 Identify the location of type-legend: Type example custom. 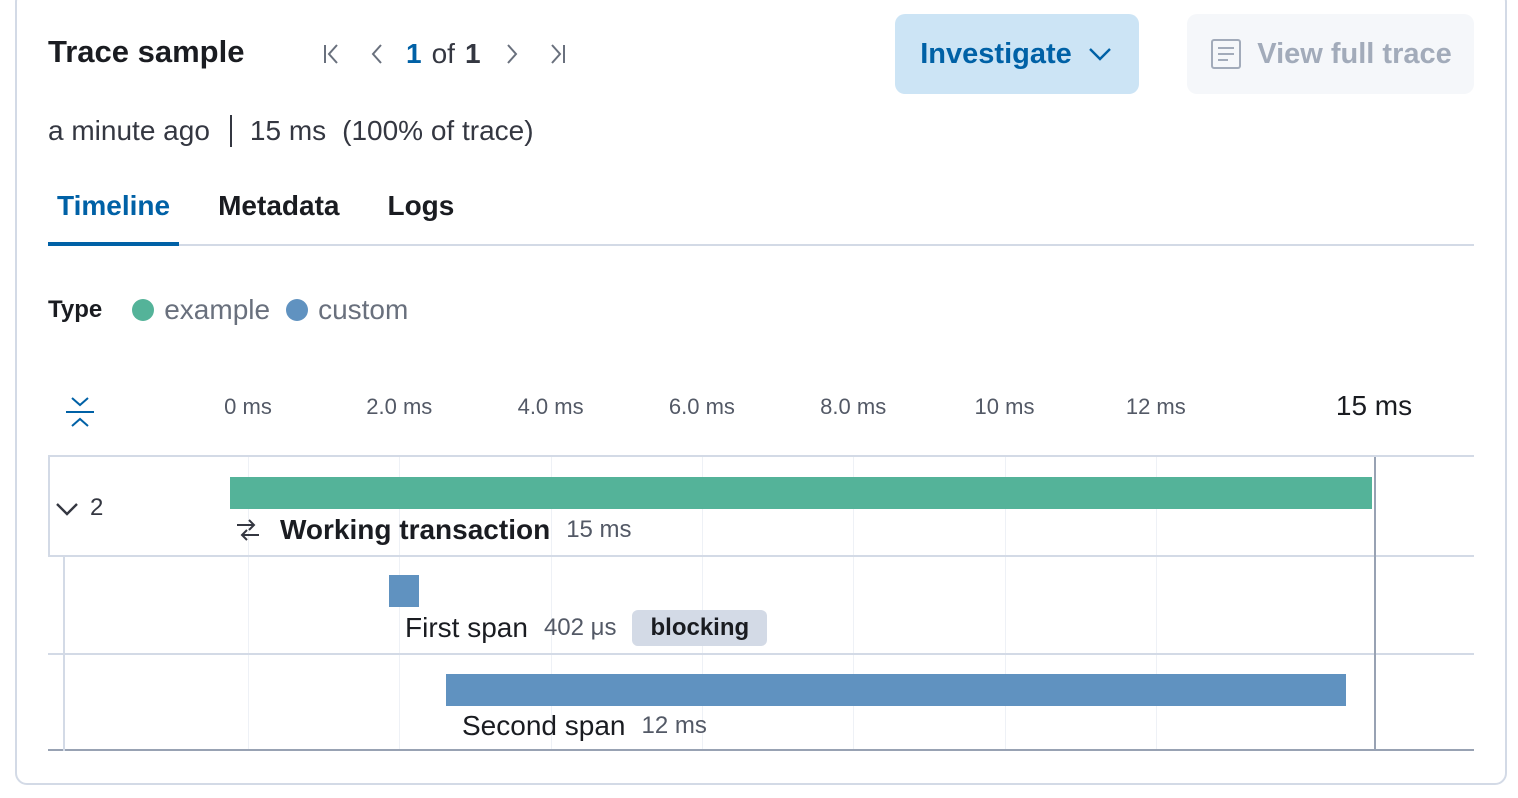
(236, 310).